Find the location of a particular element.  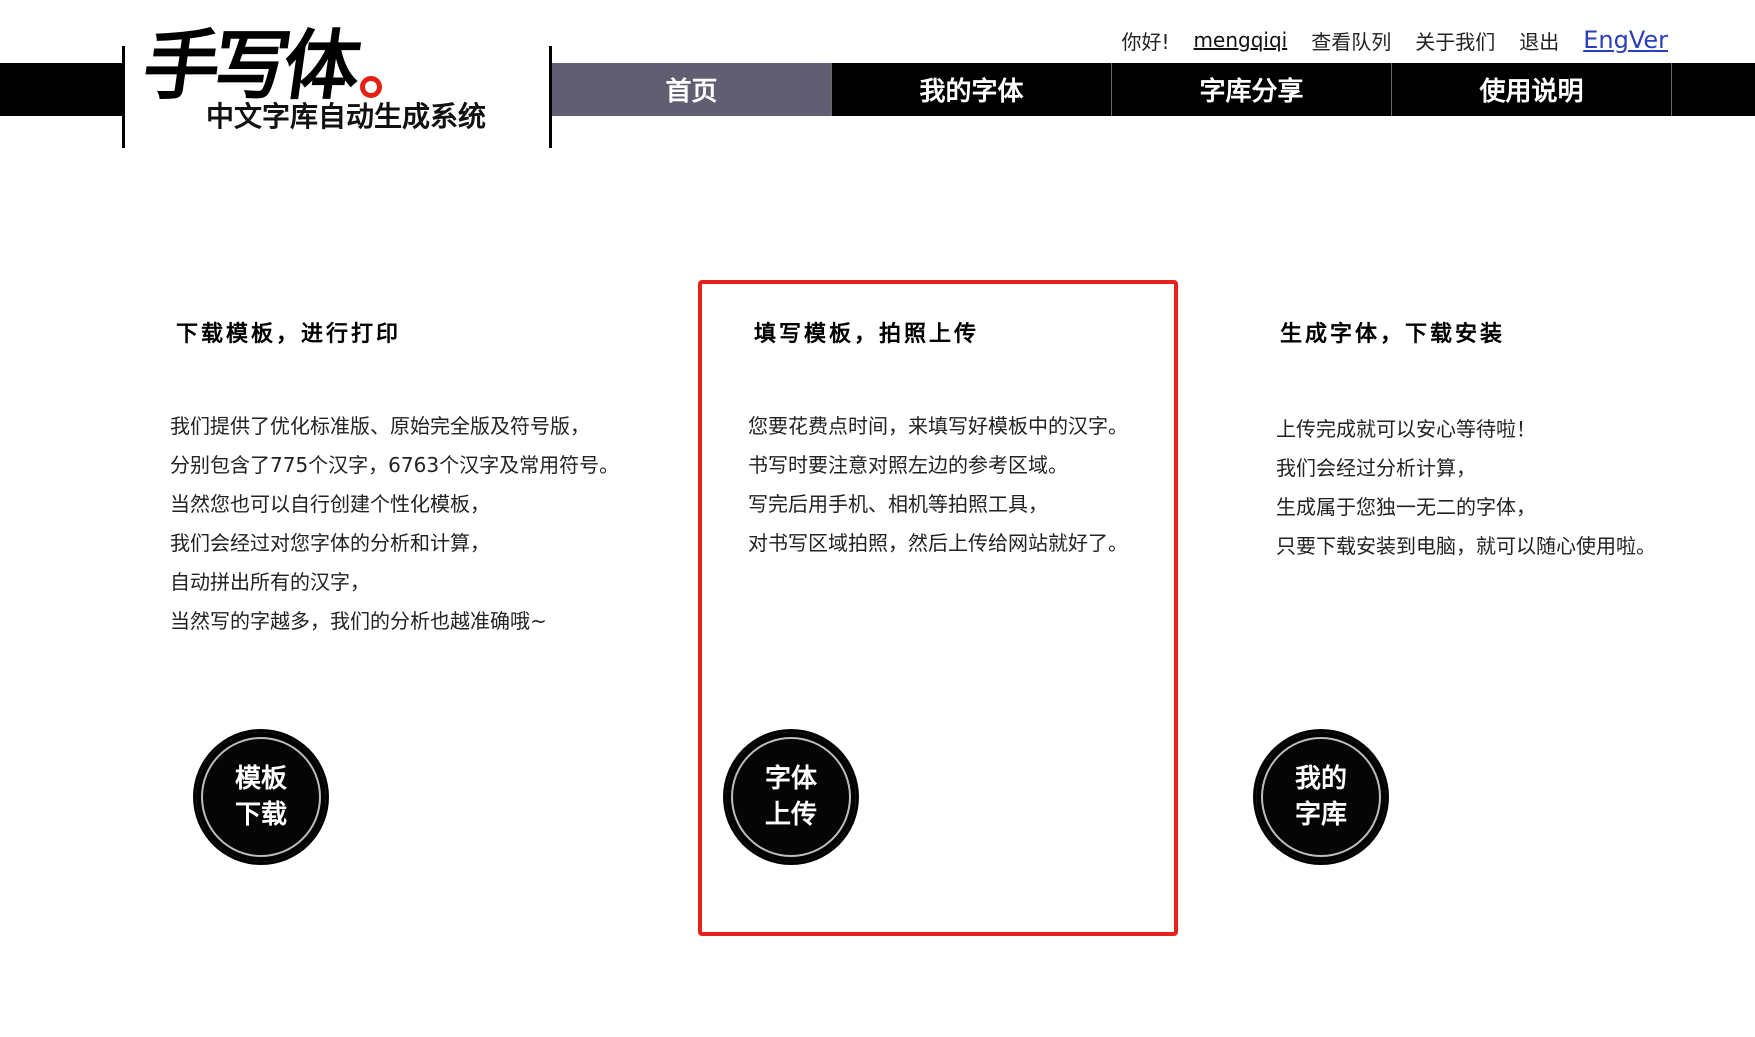

nav-tab-home: 首页 is located at coordinates (692, 89).